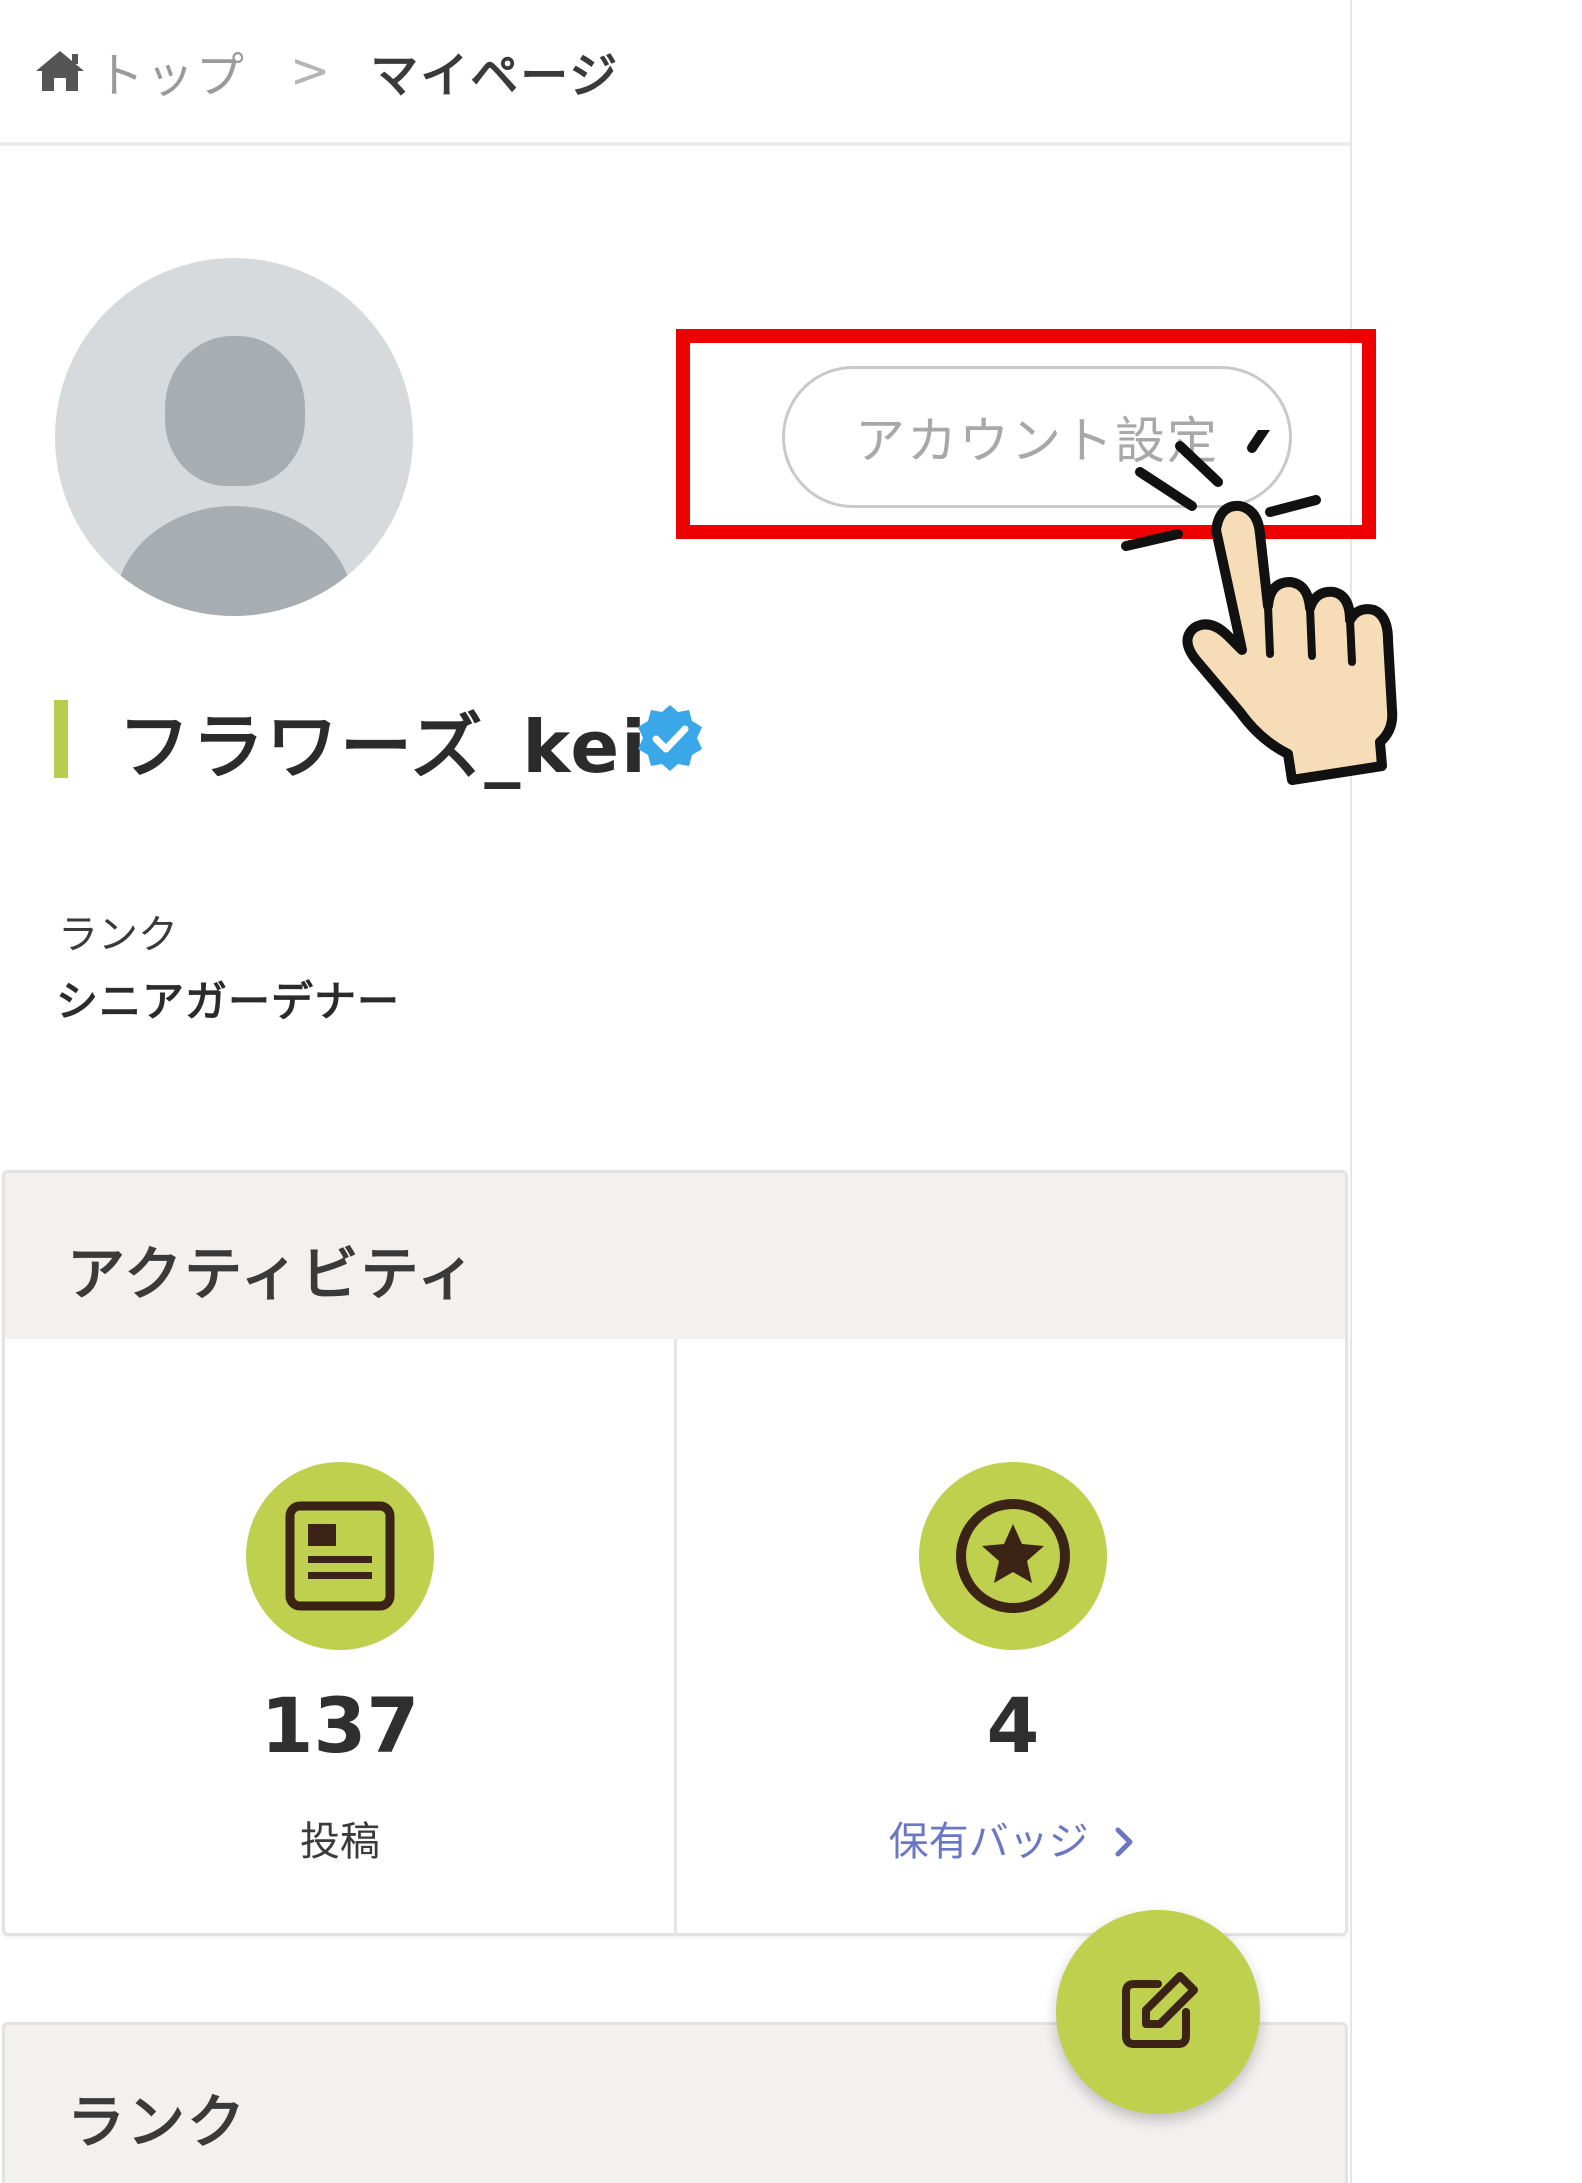 Image resolution: width=1582 pixels, height=2183 pixels. Describe the element at coordinates (235, 411) in the screenshot. I see `avatar-head-shape` at that location.